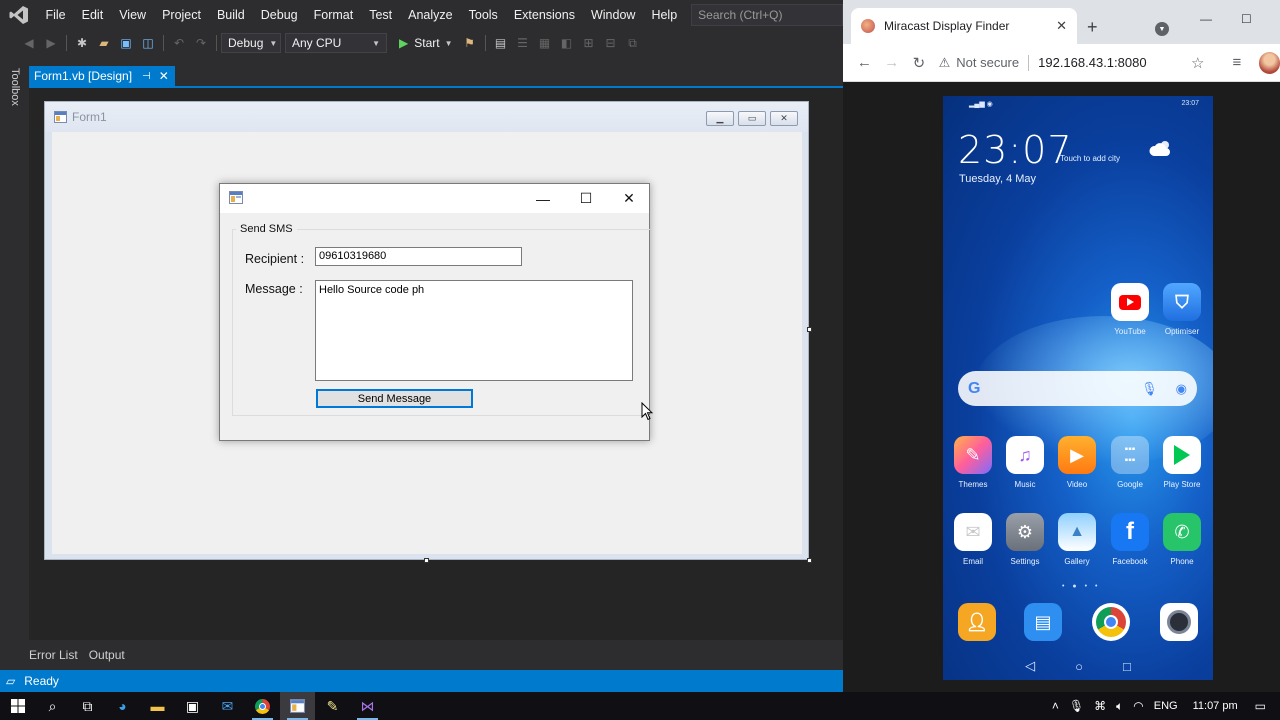 This screenshot has width=1280, height=720. I want to click on attach-icon: ⚑, so click(470, 43).